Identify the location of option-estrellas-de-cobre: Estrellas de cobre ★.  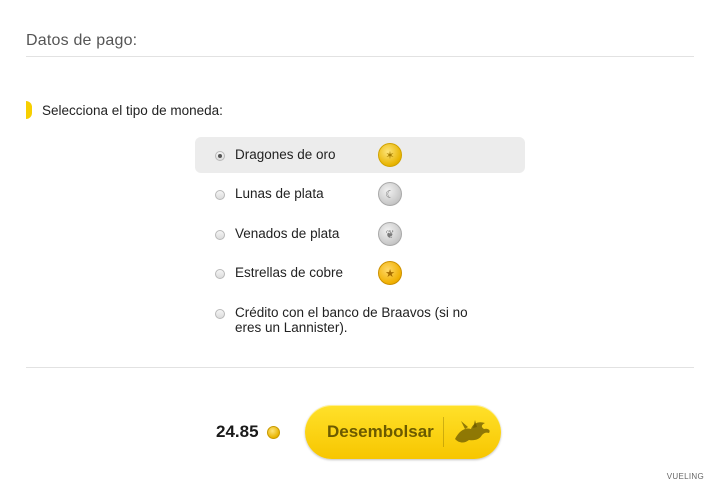
(360, 273).